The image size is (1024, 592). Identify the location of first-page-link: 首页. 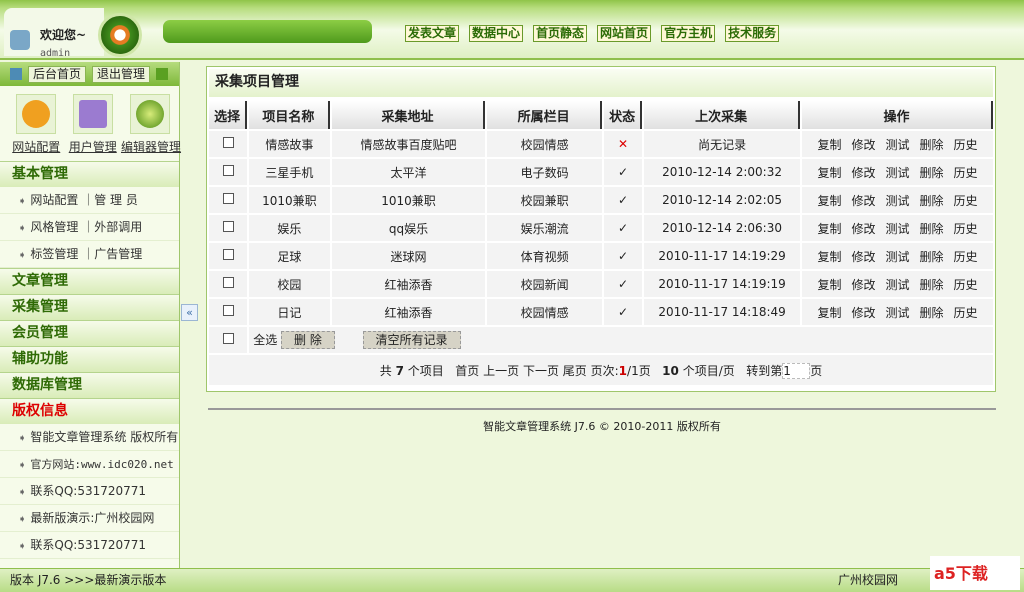
(467, 371).